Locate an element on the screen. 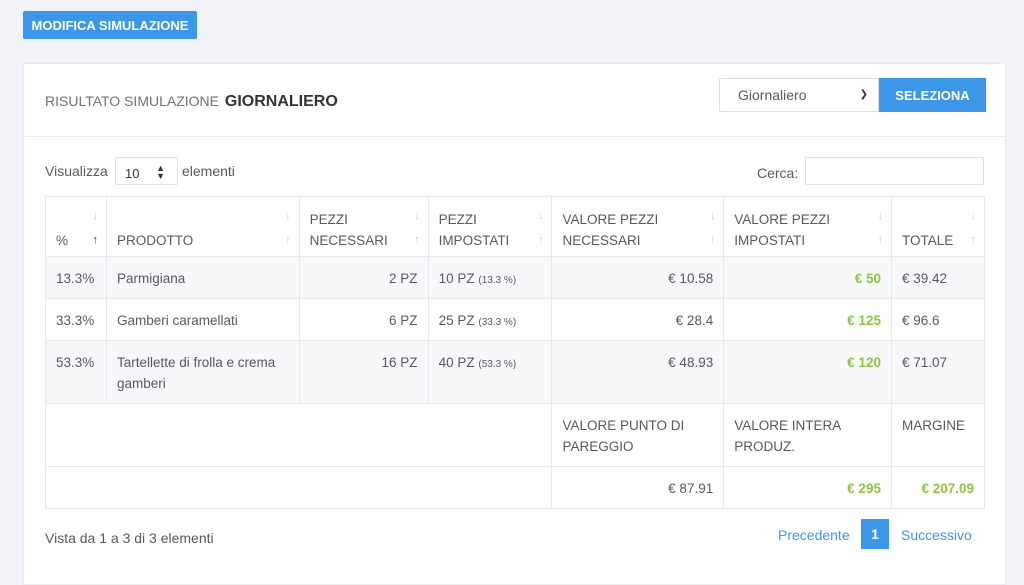 The image size is (1024, 585). page-length-suffix: elementi is located at coordinates (208, 171).